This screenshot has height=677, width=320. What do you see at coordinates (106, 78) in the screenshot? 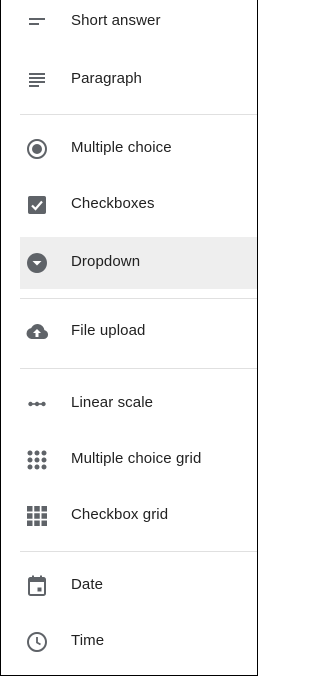
I see `menu-item-label: Paragraph` at bounding box center [106, 78].